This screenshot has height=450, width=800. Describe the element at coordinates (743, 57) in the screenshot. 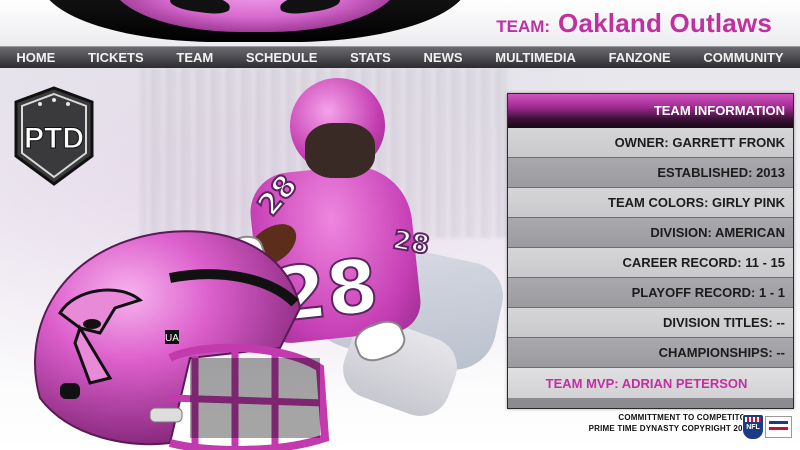

I see `nav-community: COMMUNITY` at that location.